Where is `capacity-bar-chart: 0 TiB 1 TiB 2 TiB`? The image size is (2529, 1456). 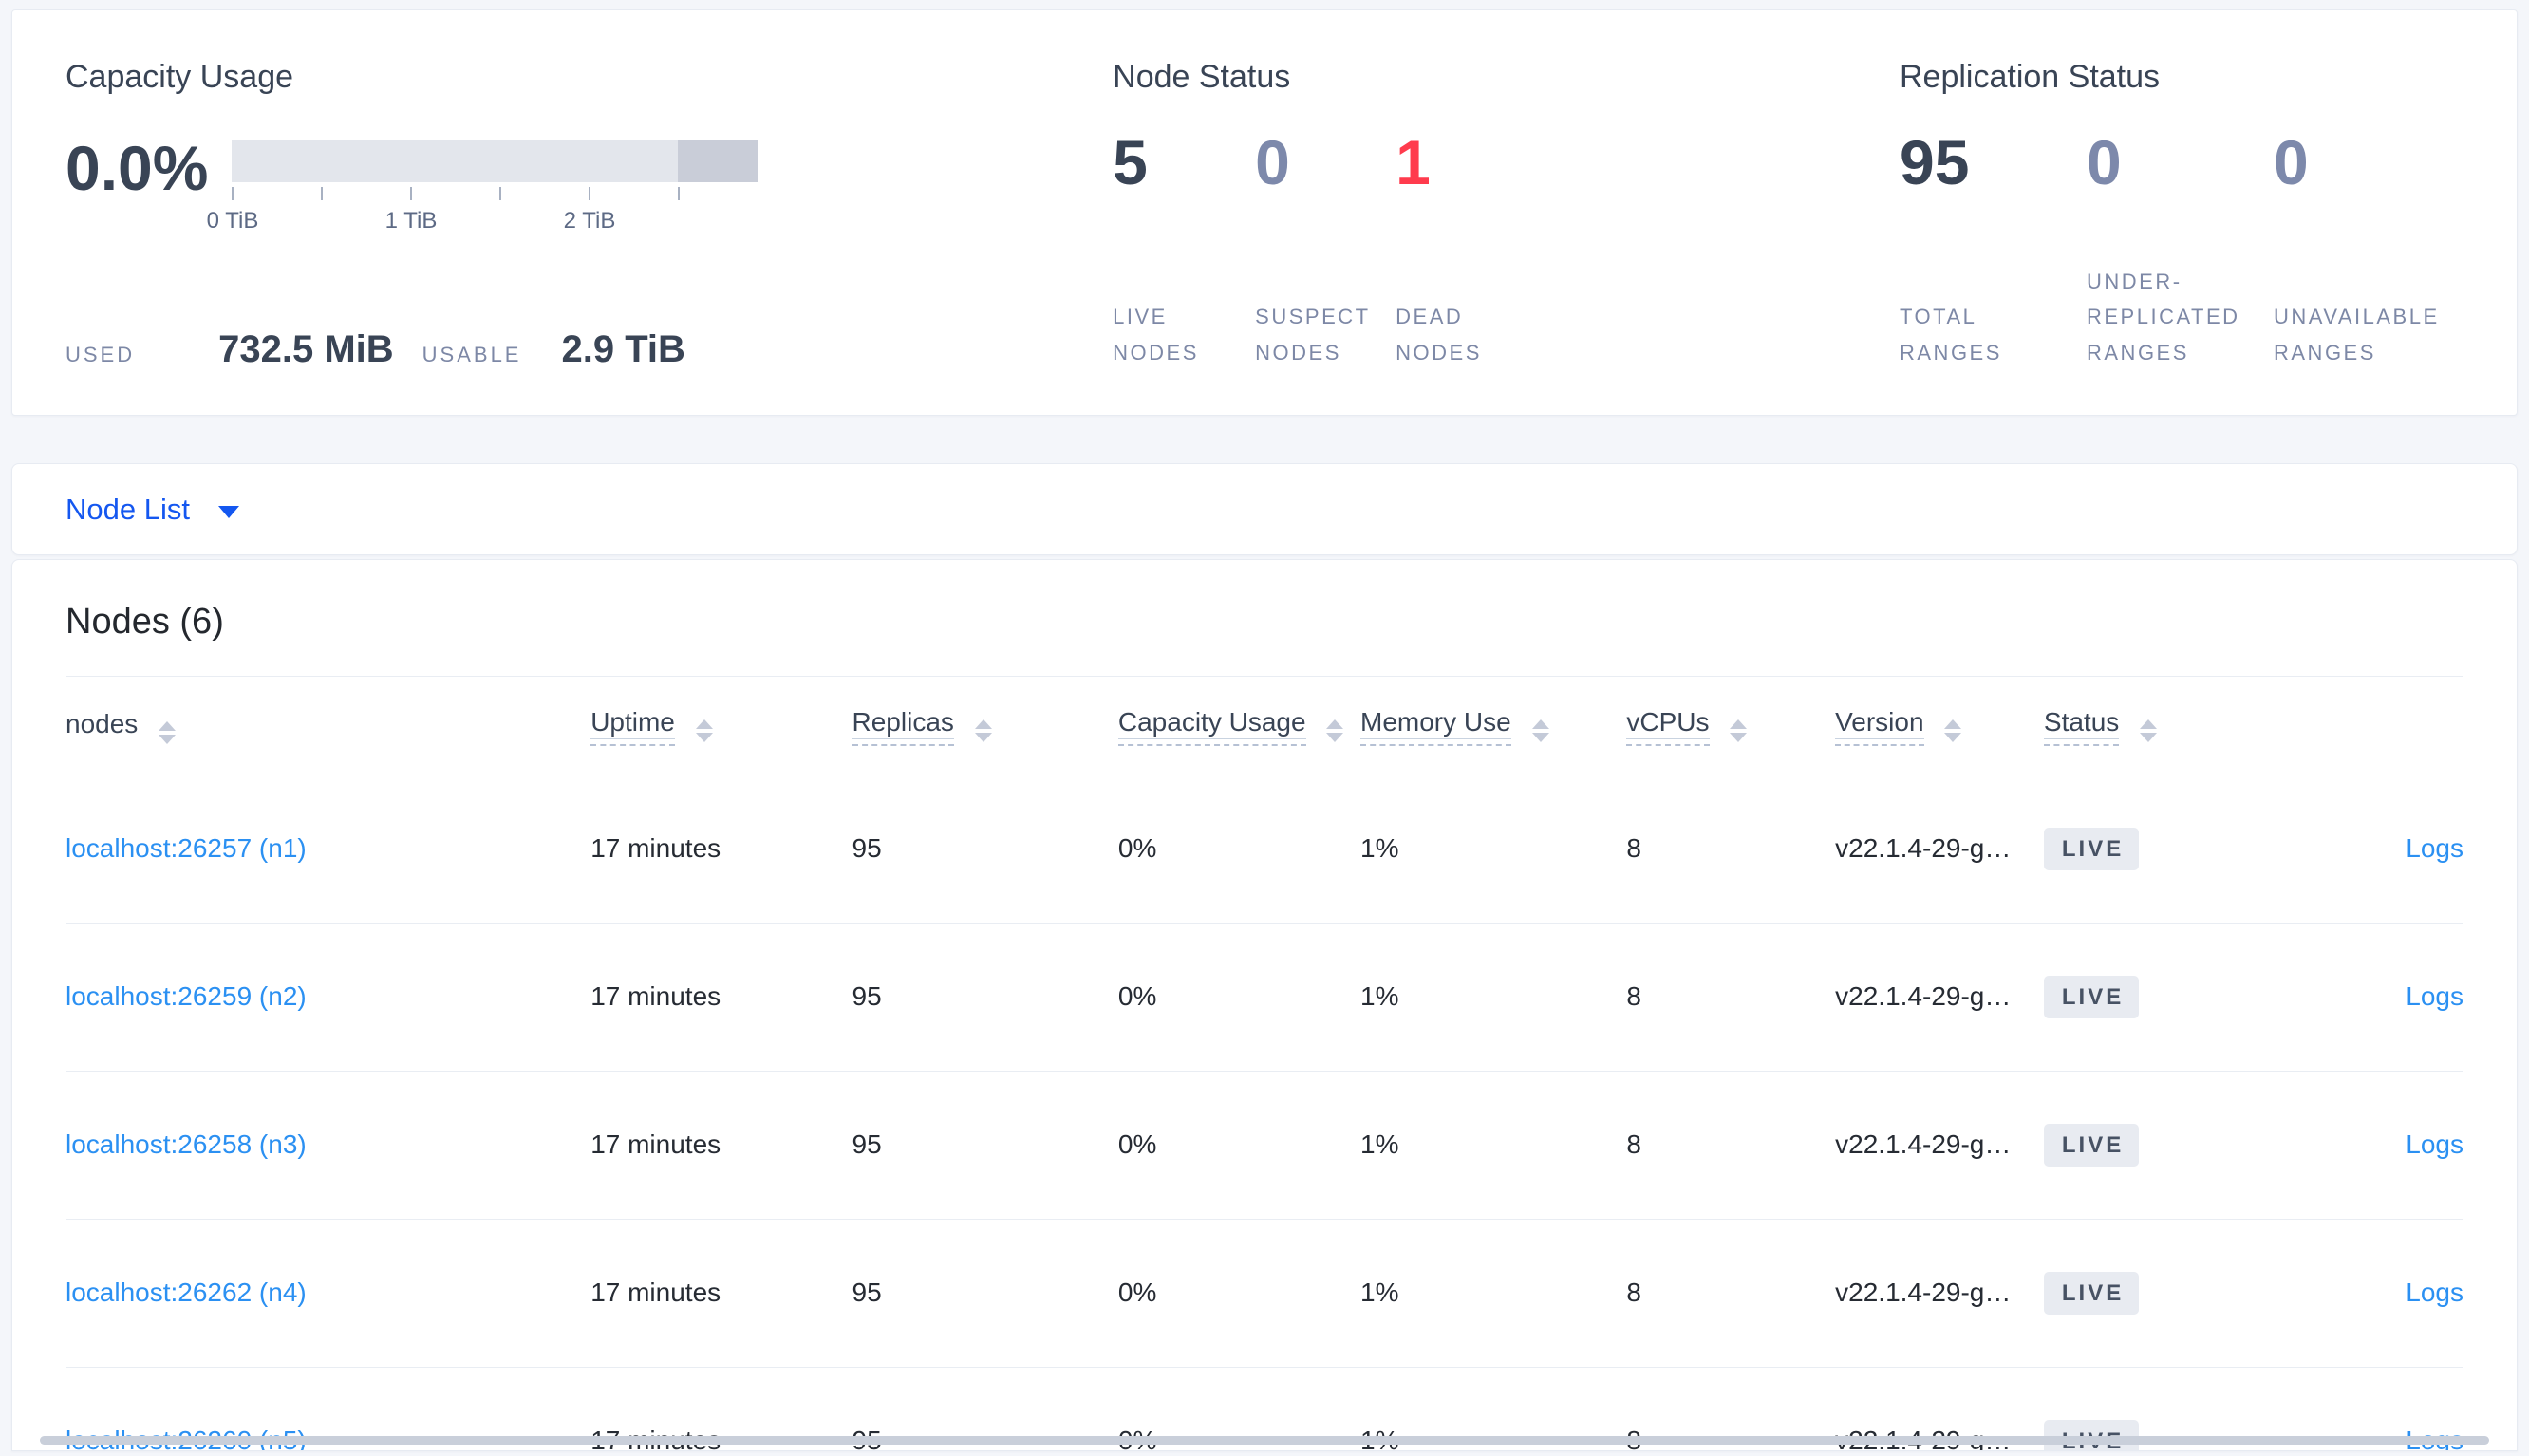
capacity-bar-chart: 0 TiB 1 TiB 2 TiB is located at coordinates (482, 187).